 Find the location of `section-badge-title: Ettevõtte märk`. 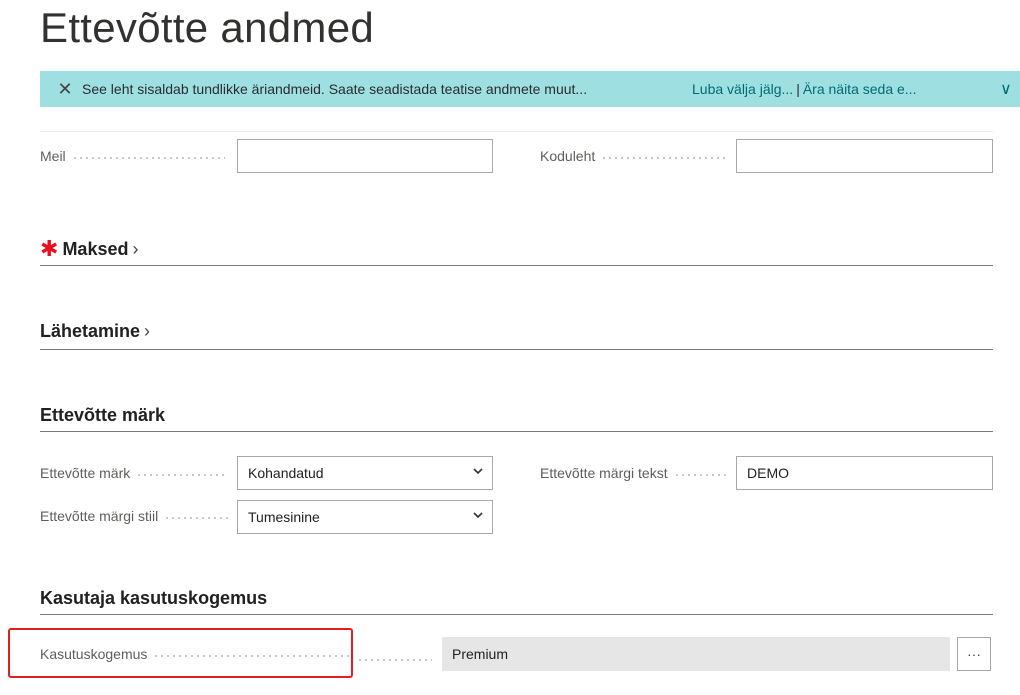

section-badge-title: Ettevõtte märk is located at coordinates (103, 415).